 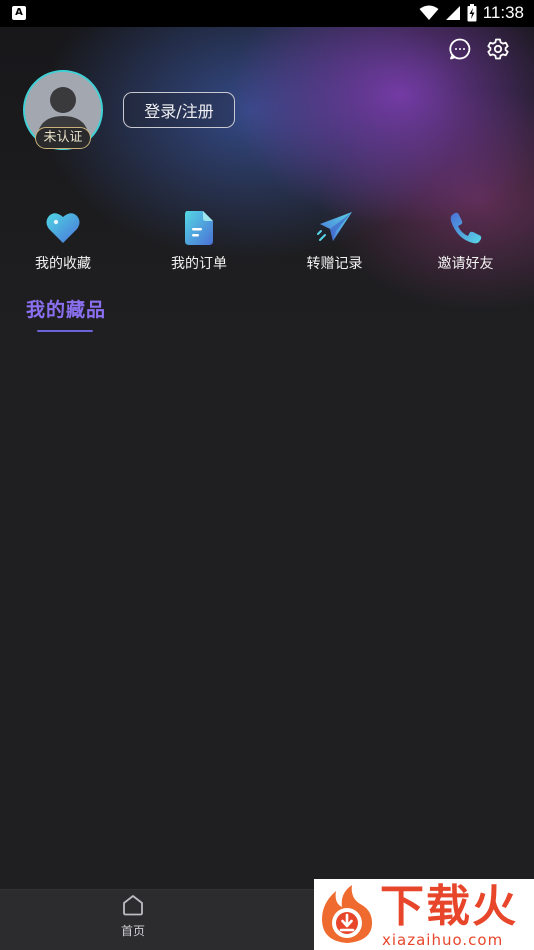 I want to click on nav-home: 首页, so click(x=133, y=916).